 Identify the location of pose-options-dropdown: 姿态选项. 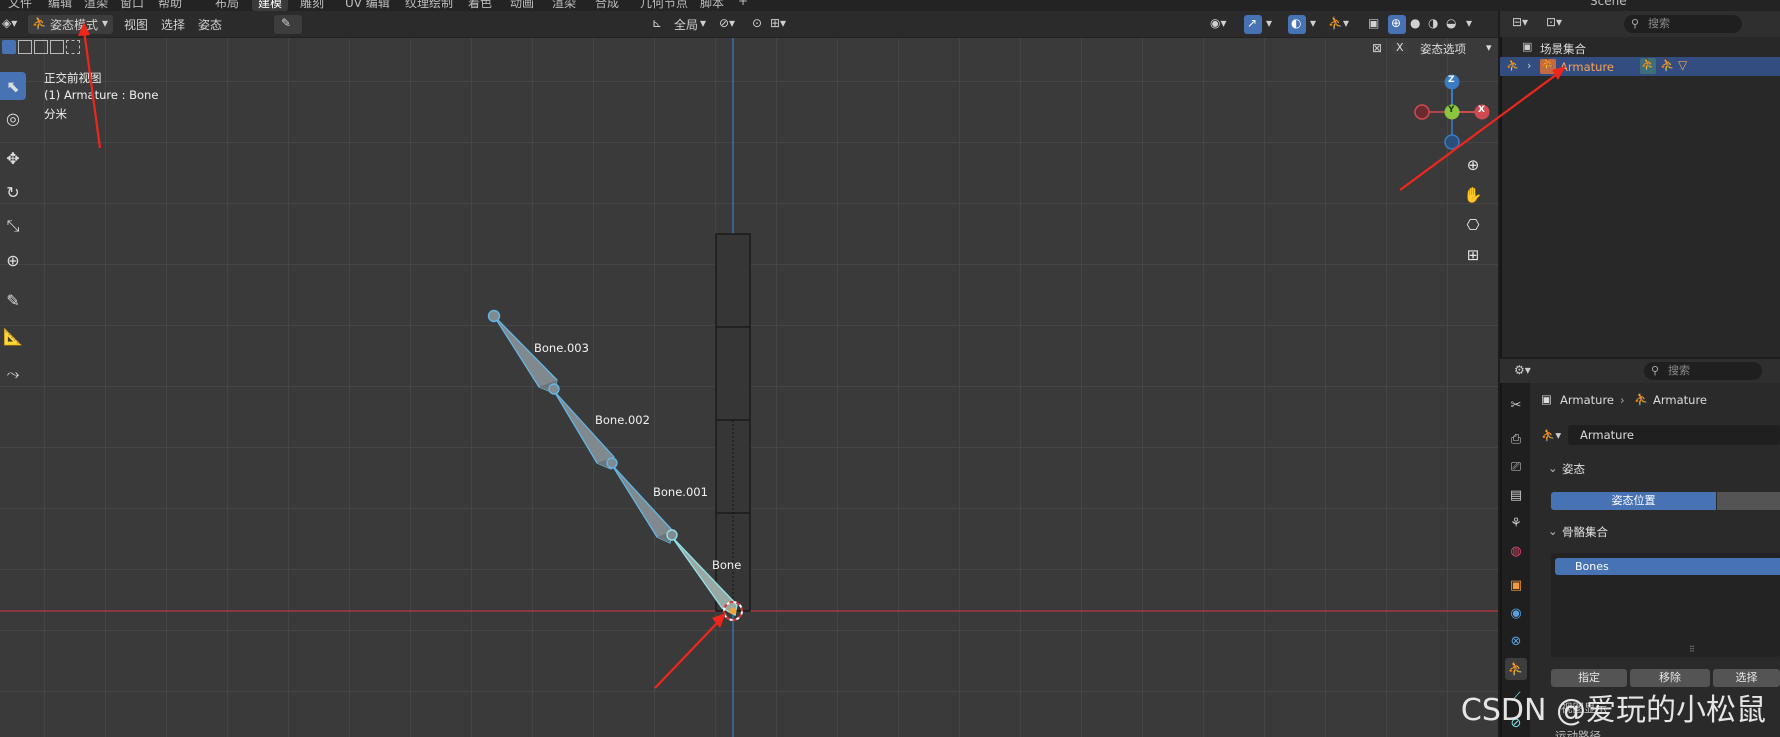
(1443, 49).